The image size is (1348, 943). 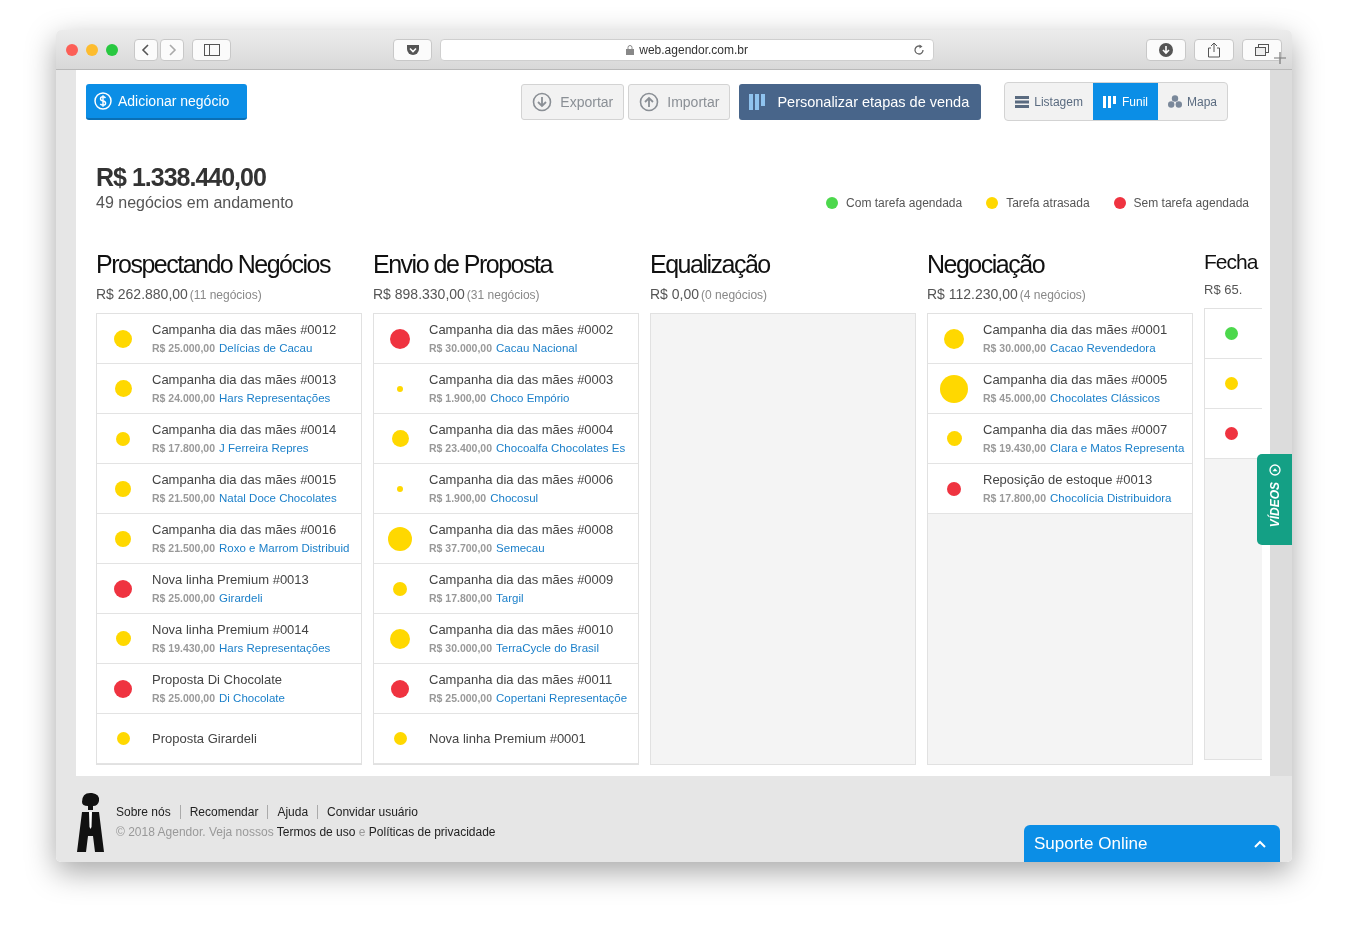 What do you see at coordinates (458, 497) in the screenshot?
I see `deal-value: R$ 1.900,00` at bounding box center [458, 497].